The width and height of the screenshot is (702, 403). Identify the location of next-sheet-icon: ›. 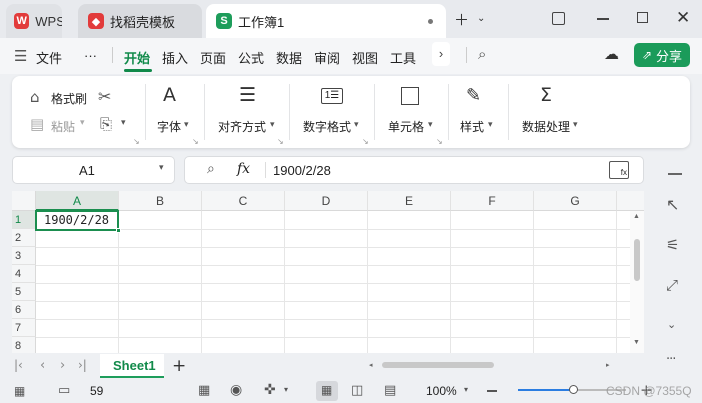
(62, 365).